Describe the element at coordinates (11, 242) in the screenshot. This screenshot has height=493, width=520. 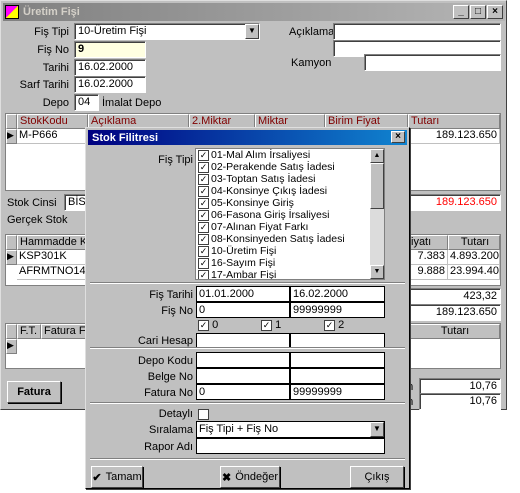
I see `grid2-corner` at that location.